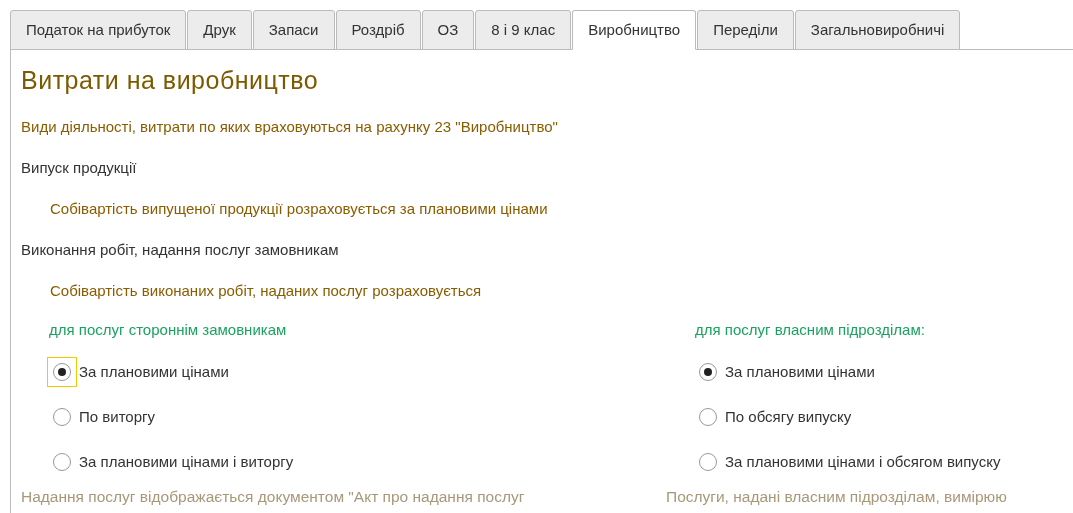 The image size is (1073, 513). Describe the element at coordinates (745, 30) in the screenshot. I see `tab: Переділи` at that location.